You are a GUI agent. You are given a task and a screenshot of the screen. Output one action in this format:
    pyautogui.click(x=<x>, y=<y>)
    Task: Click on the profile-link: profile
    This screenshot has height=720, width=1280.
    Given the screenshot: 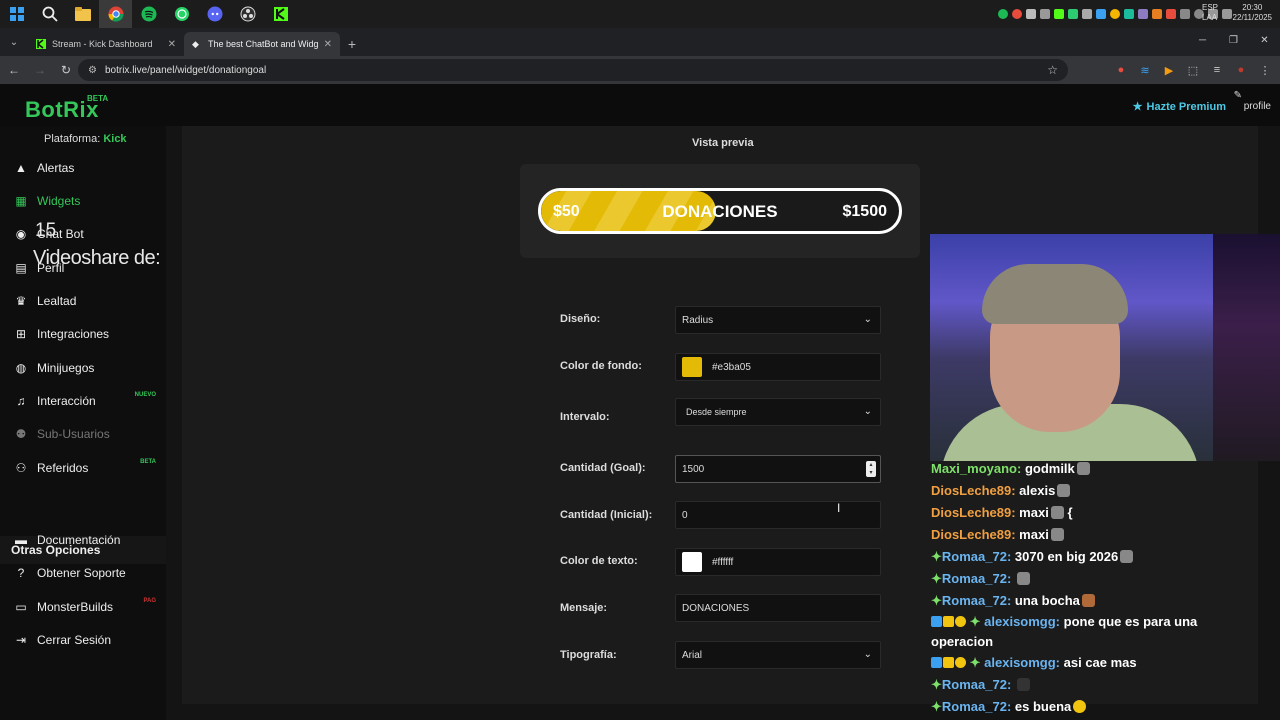 What is the action you would take?
    pyautogui.click(x=1257, y=106)
    